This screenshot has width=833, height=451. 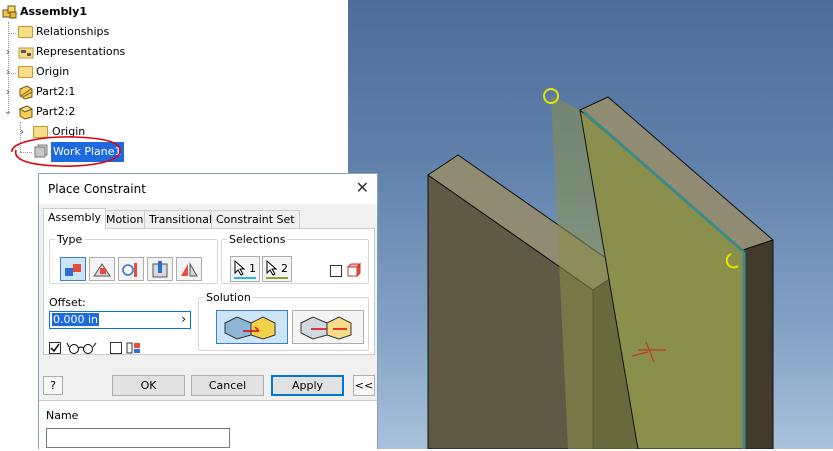 I want to click on tree-root-assembly: Assembly1, so click(x=100, y=12).